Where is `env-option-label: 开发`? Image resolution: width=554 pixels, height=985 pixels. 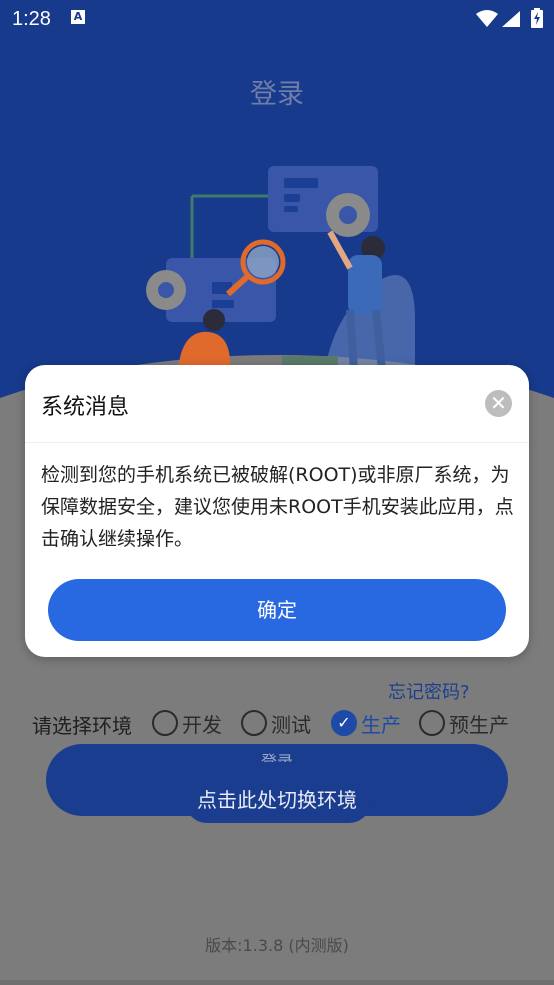
env-option-label: 开发 is located at coordinates (202, 724).